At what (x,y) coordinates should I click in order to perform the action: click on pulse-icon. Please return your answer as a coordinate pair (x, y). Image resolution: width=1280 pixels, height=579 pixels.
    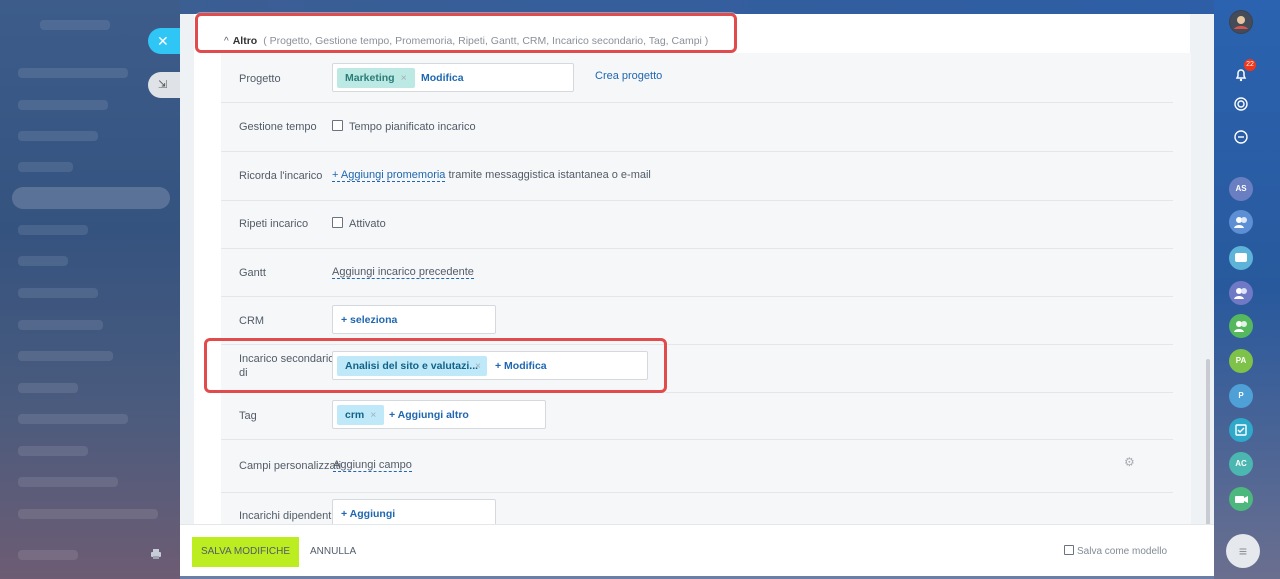
    Looking at the image, I should click on (1241, 104).